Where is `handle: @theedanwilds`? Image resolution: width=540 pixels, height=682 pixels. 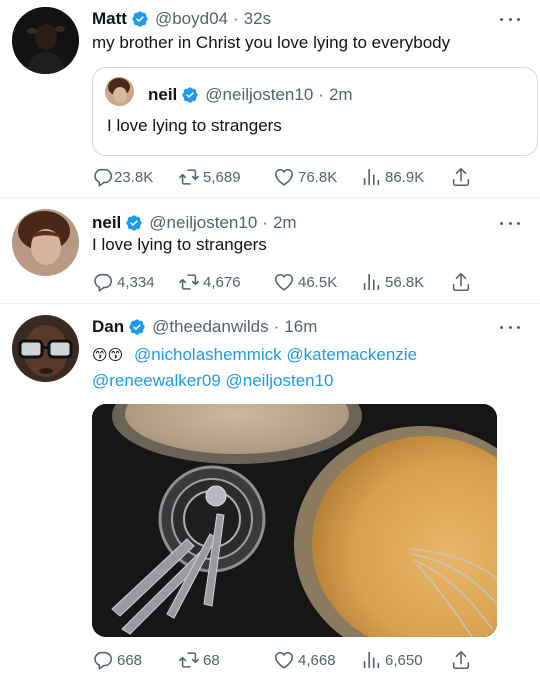
handle: @theedanwilds is located at coordinates (210, 327).